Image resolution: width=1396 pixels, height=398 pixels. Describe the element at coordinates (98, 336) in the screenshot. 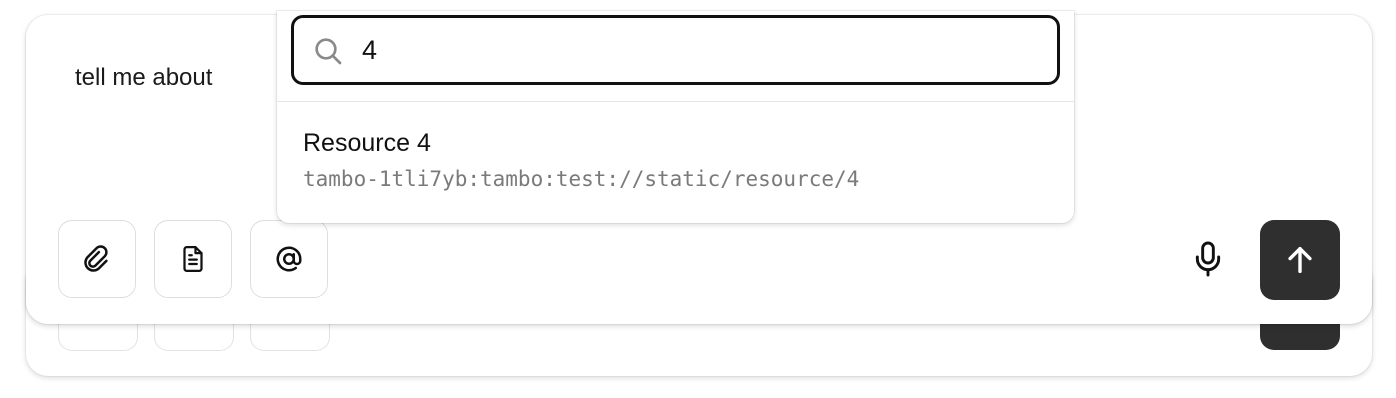

I see `background-attach-button` at that location.